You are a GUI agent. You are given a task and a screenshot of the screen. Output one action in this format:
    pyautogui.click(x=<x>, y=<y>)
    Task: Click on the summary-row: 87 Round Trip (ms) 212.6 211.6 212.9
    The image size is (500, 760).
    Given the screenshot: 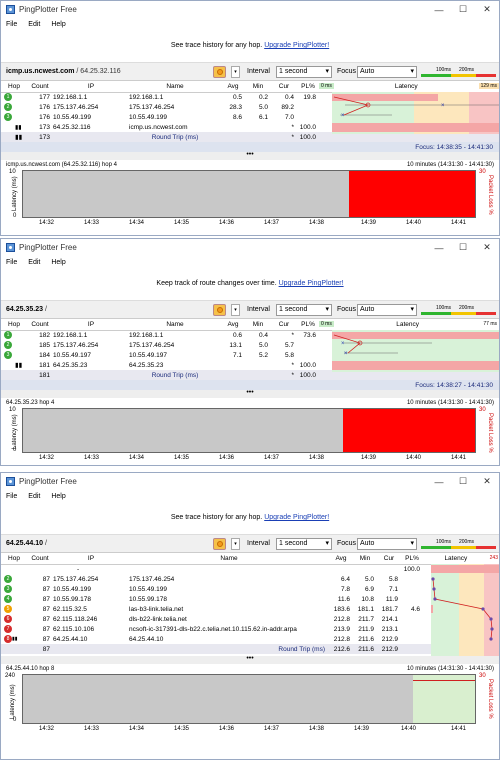 What is the action you would take?
    pyautogui.click(x=250, y=649)
    